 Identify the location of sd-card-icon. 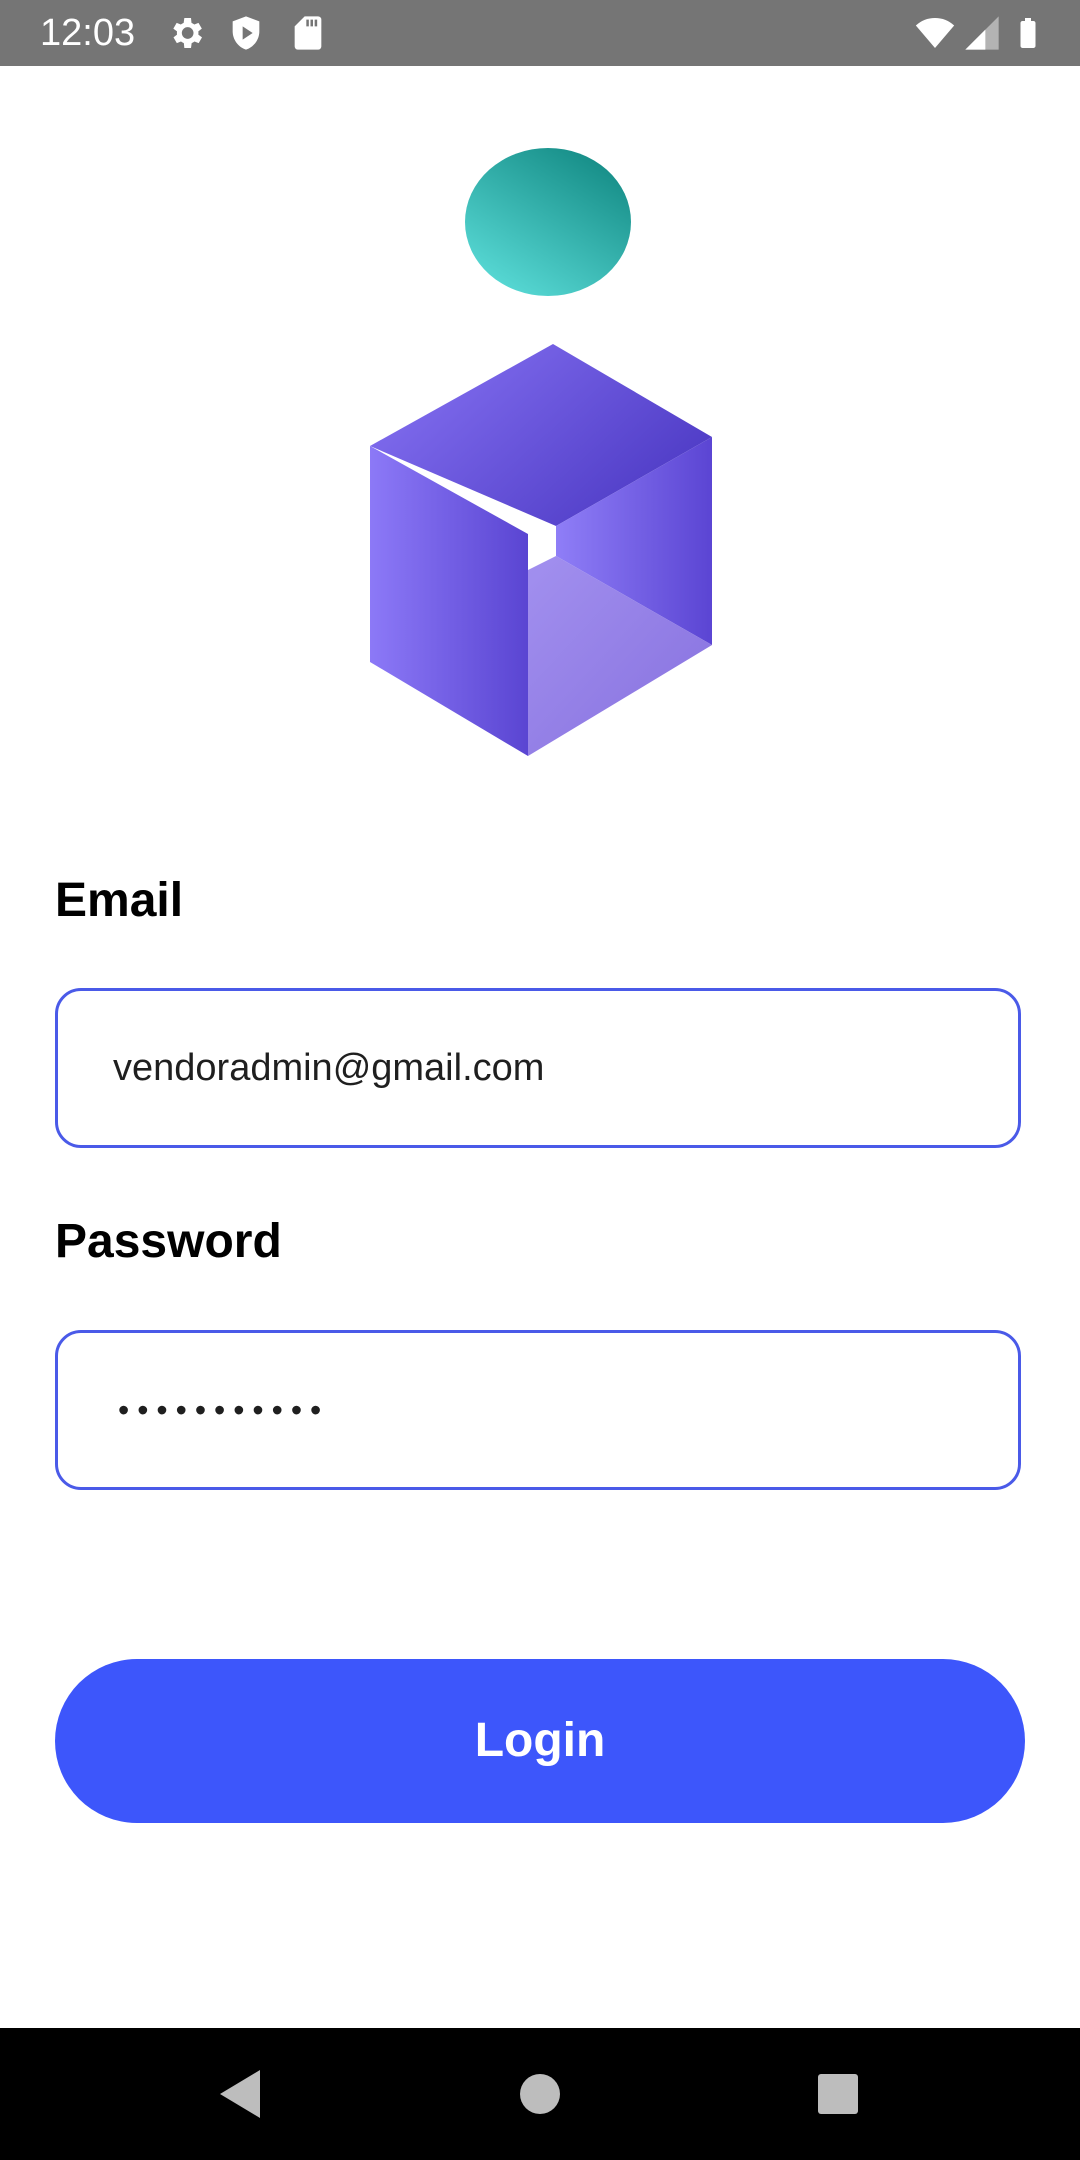
(308, 33).